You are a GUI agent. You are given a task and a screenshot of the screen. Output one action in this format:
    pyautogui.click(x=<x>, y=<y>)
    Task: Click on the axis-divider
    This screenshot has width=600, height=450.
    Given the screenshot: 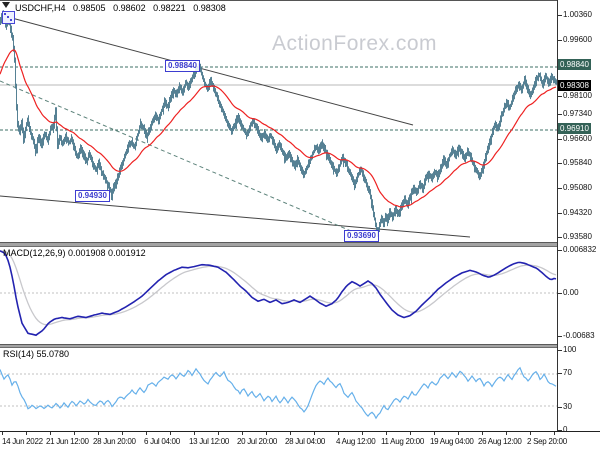 What is the action you would take?
    pyautogui.click(x=557, y=215)
    